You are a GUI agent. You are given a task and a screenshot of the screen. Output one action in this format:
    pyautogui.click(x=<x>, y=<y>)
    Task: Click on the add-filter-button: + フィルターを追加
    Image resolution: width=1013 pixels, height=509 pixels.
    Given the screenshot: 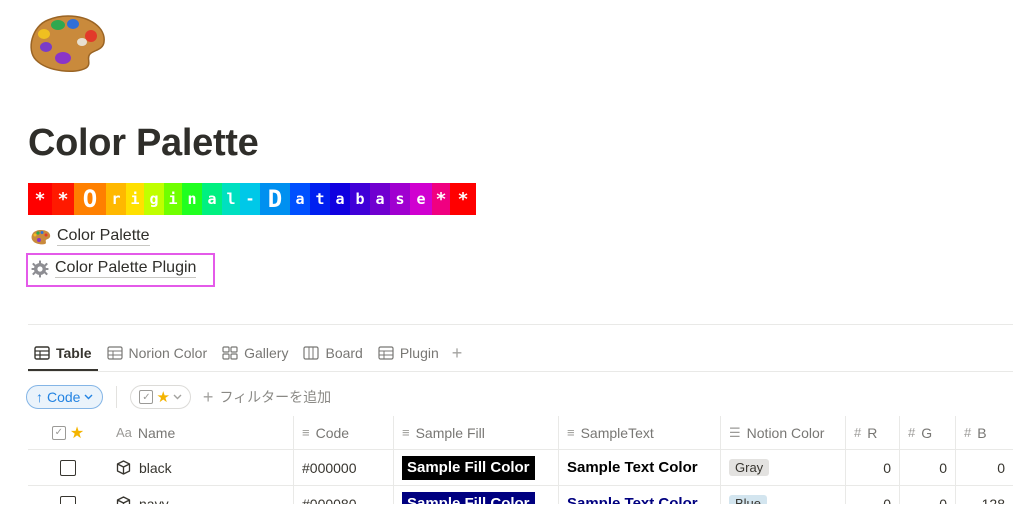 What is the action you would take?
    pyautogui.click(x=267, y=397)
    